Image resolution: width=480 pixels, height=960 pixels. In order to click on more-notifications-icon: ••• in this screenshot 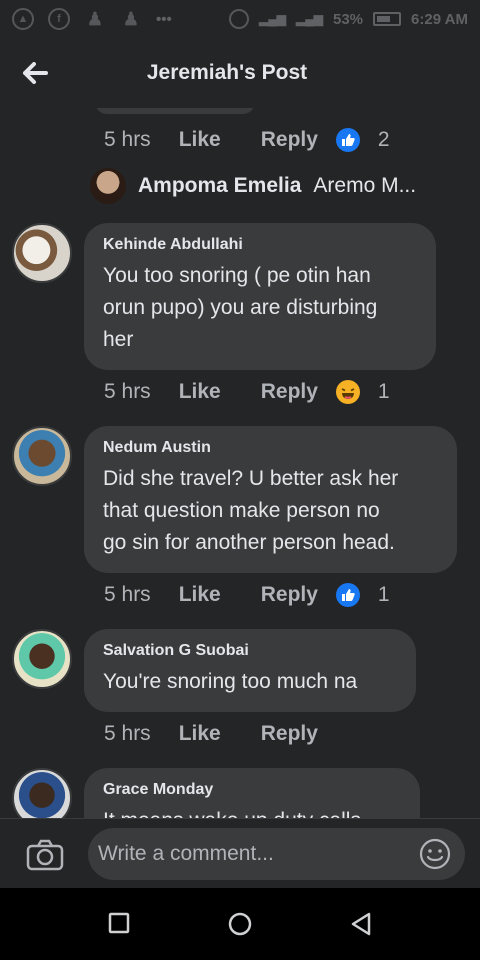, I will do `click(164, 19)`.